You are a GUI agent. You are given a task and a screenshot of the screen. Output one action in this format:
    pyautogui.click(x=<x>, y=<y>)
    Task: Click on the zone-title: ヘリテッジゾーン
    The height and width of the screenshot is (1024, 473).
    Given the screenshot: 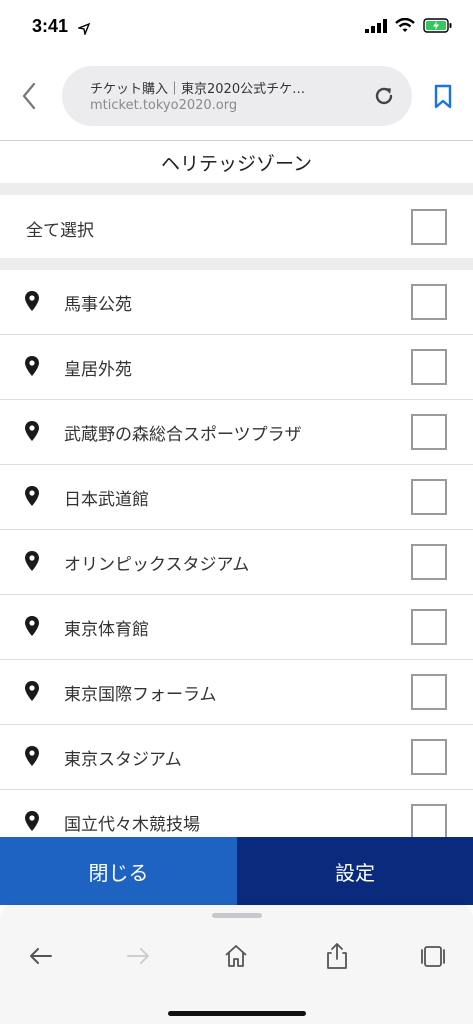 What is the action you would take?
    pyautogui.click(x=236, y=164)
    